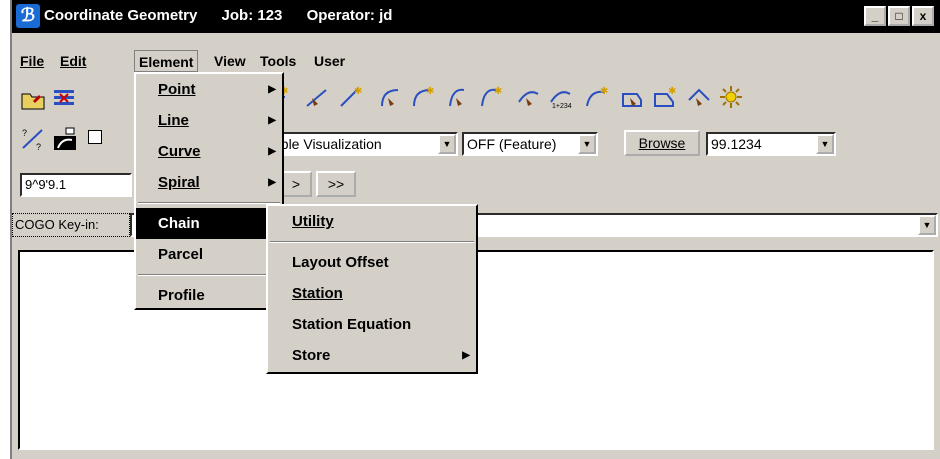 The height and width of the screenshot is (459, 940). I want to click on menu-edit: Edit, so click(73, 61).